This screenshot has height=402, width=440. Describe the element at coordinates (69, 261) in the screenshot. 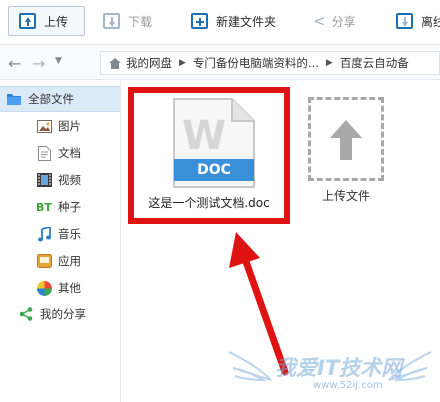

I see `sidebar-item-label: 应用` at that location.